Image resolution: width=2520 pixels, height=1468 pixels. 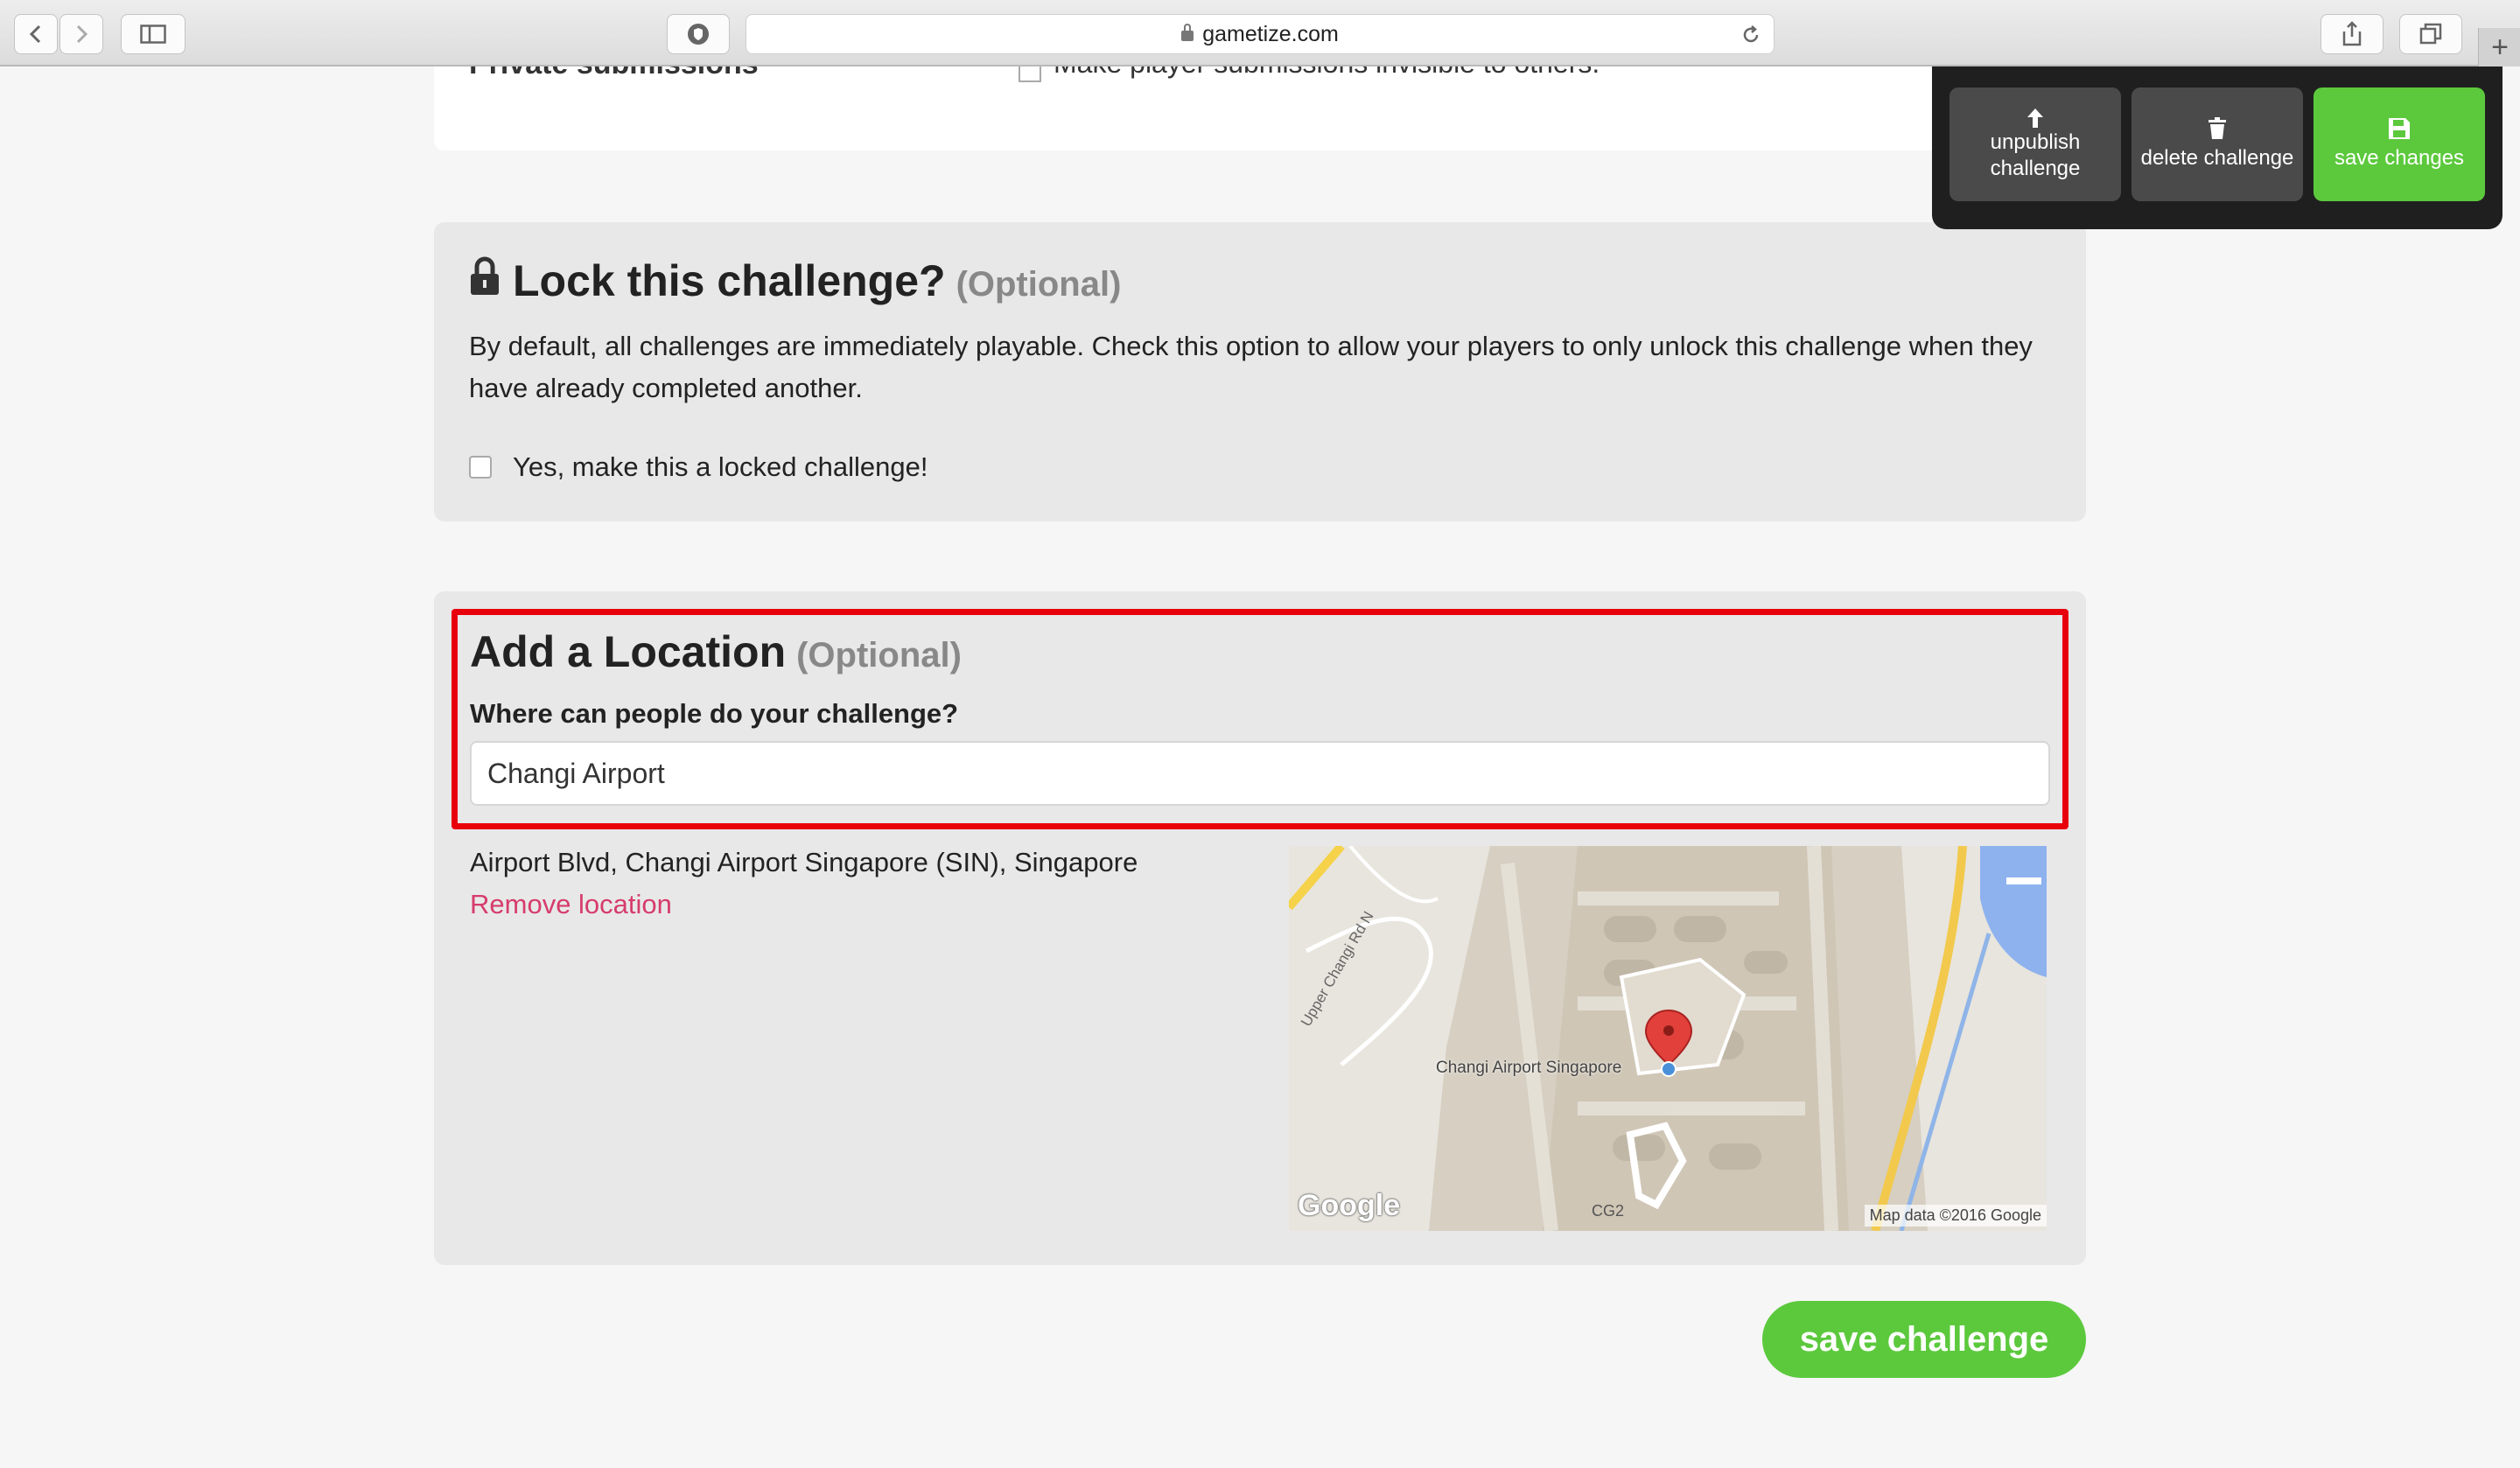 I want to click on sidebar-toggle-button, so click(x=153, y=34).